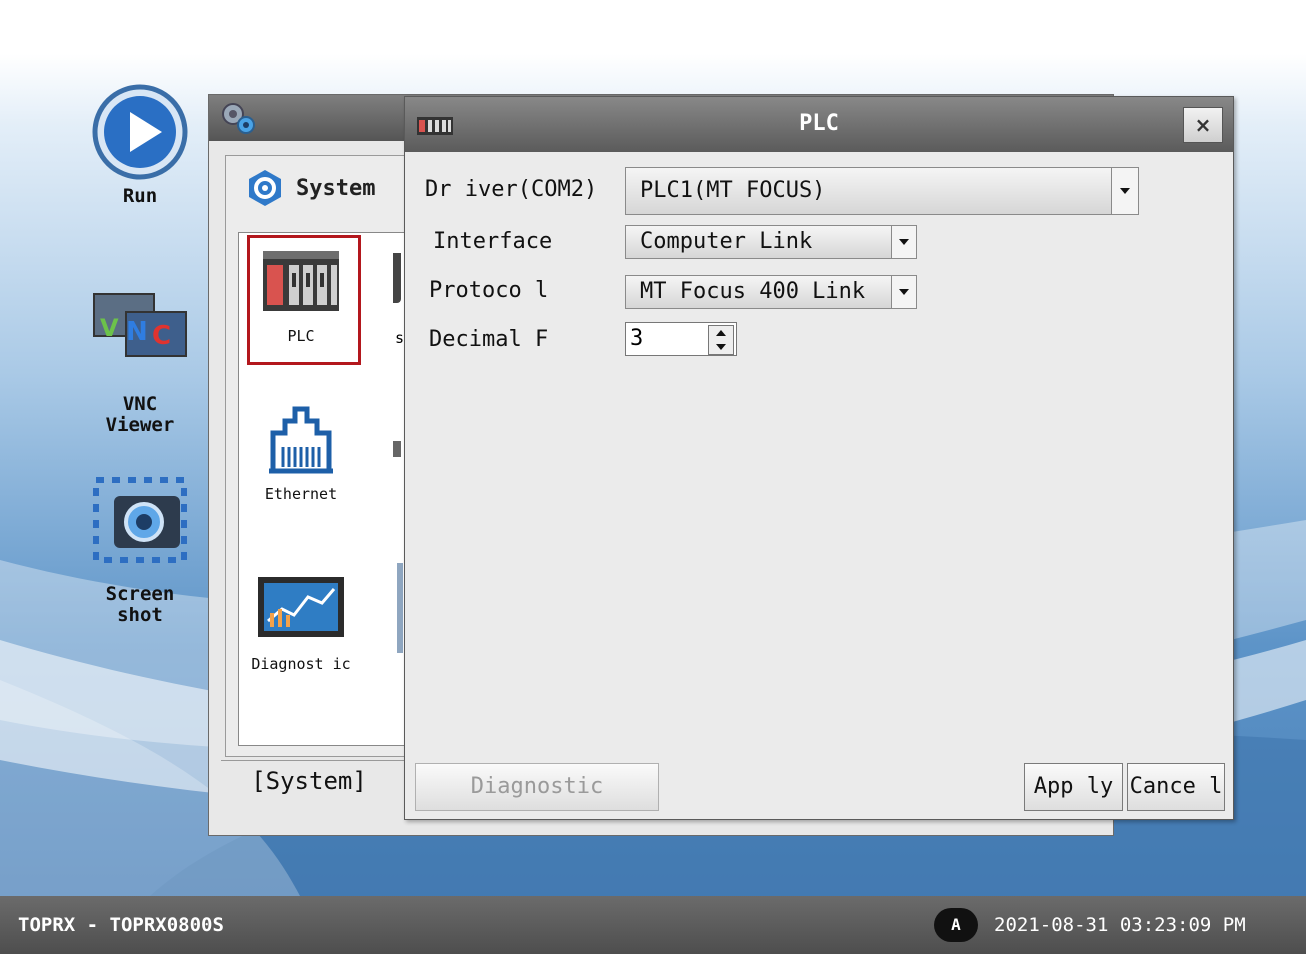  What do you see at coordinates (537, 787) in the screenshot?
I see `diagnostic-button: Diagnostic` at bounding box center [537, 787].